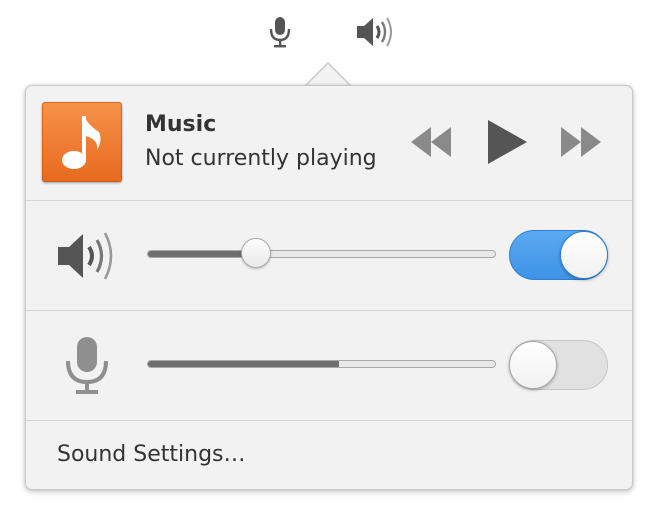 The width and height of the screenshot is (658, 516). I want to click on output-volume-thumb, so click(255, 253).